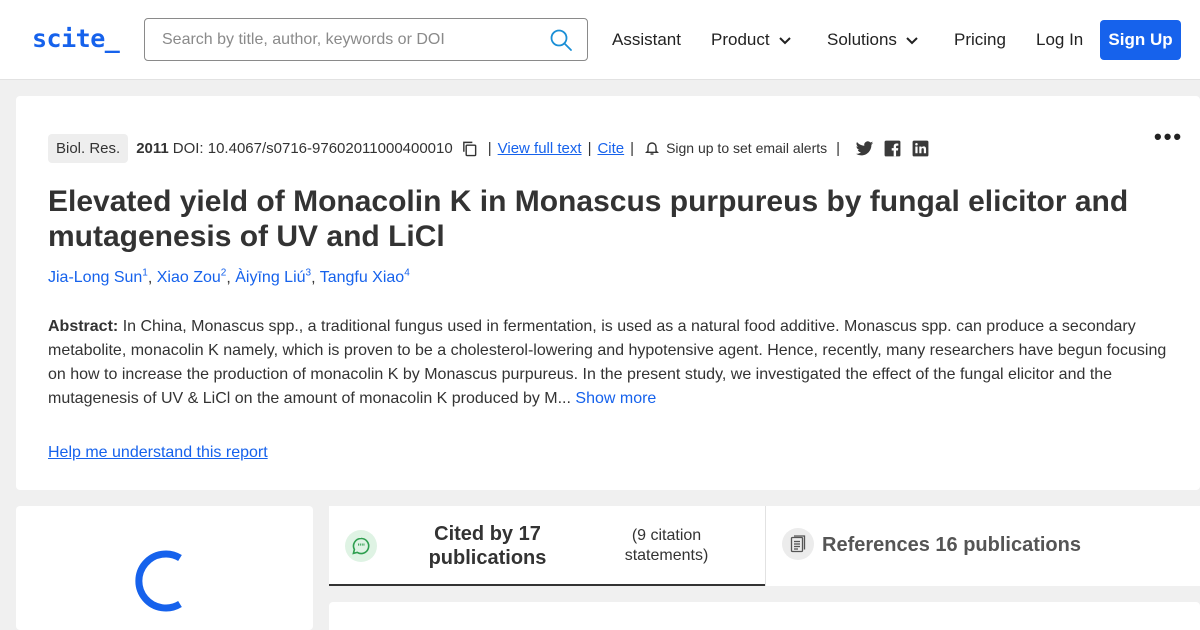  I want to click on nav-pricing: Pricing, so click(980, 40).